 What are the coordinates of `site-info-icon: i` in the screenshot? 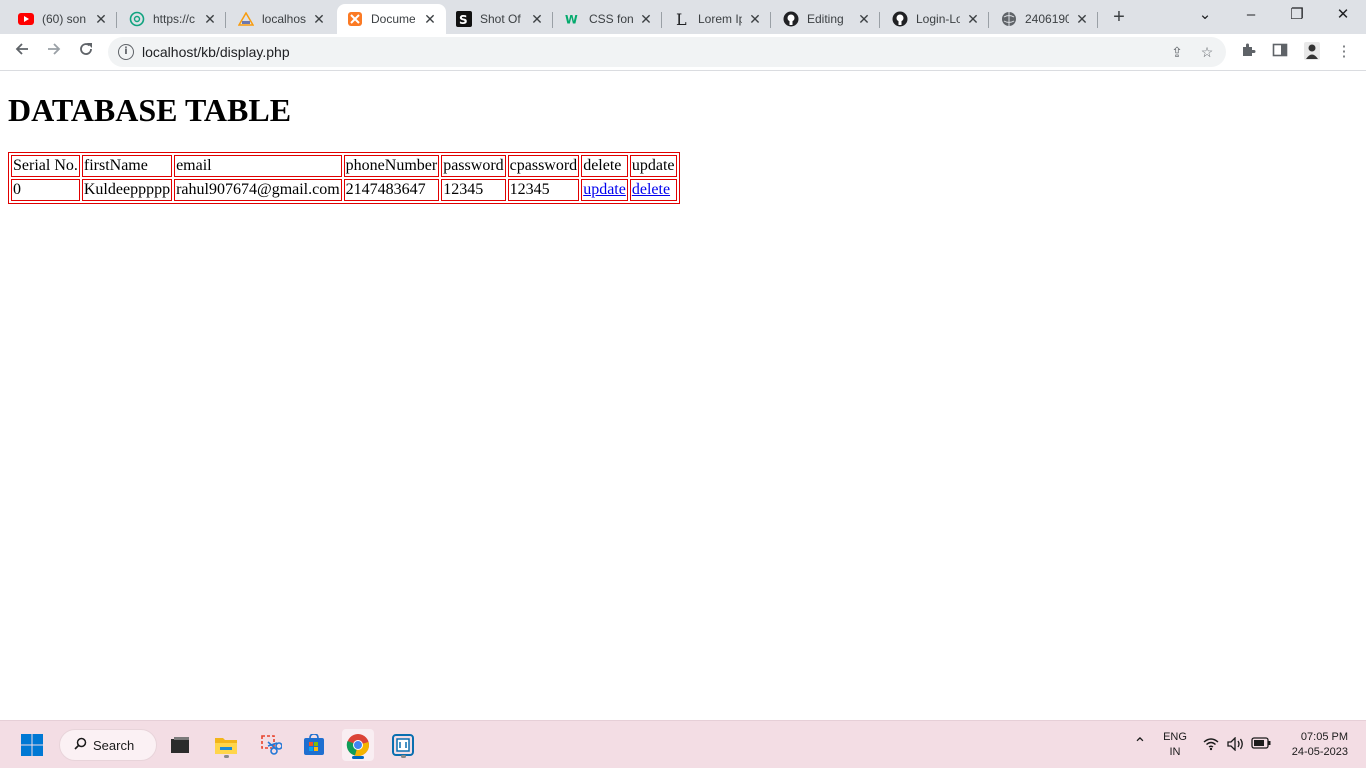 It's located at (126, 52).